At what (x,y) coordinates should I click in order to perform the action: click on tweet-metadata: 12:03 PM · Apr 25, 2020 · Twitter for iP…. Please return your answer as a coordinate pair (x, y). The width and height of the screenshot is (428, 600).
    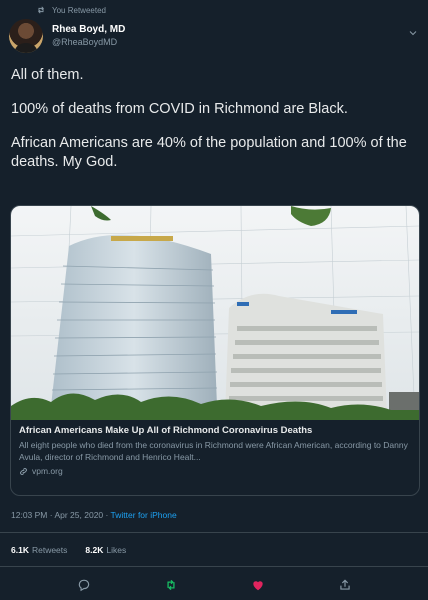
    Looking at the image, I should click on (94, 515).